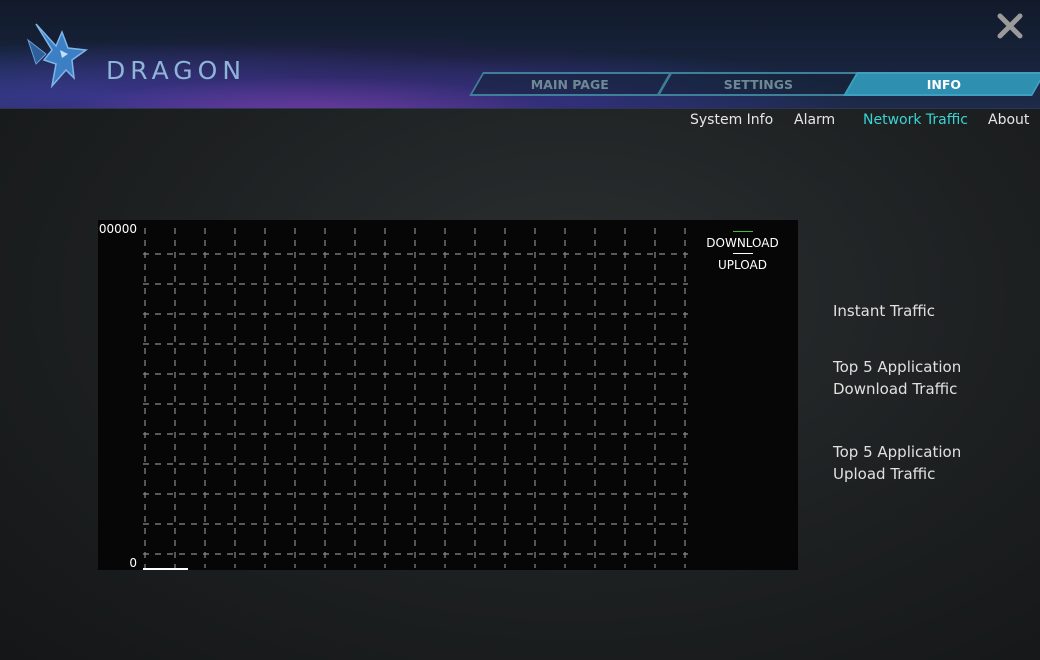 The width and height of the screenshot is (1040, 660). I want to click on download-legend-swatch, so click(742, 231).